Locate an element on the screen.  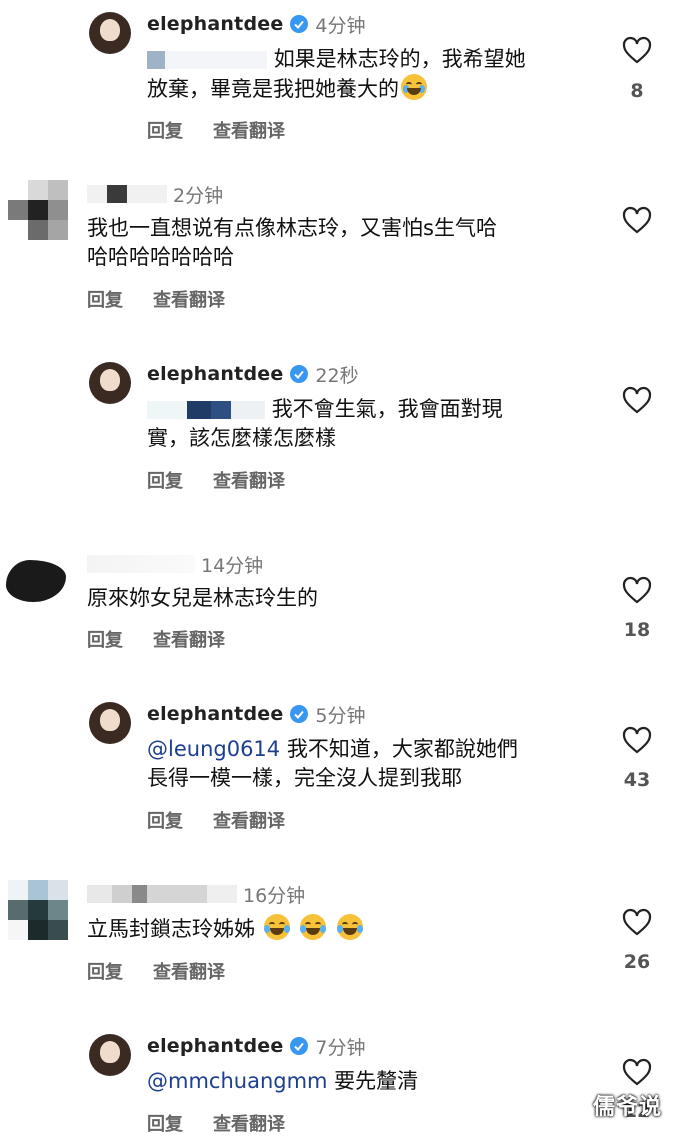
timestamp: 14分钟 is located at coordinates (232, 565).